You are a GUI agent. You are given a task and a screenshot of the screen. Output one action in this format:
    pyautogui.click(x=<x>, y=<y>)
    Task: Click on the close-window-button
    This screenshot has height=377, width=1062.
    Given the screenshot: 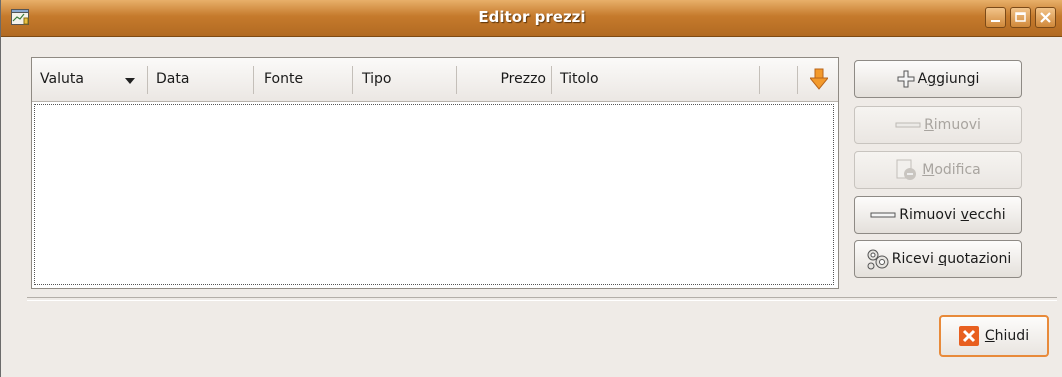 What is the action you would take?
    pyautogui.click(x=1045, y=17)
    